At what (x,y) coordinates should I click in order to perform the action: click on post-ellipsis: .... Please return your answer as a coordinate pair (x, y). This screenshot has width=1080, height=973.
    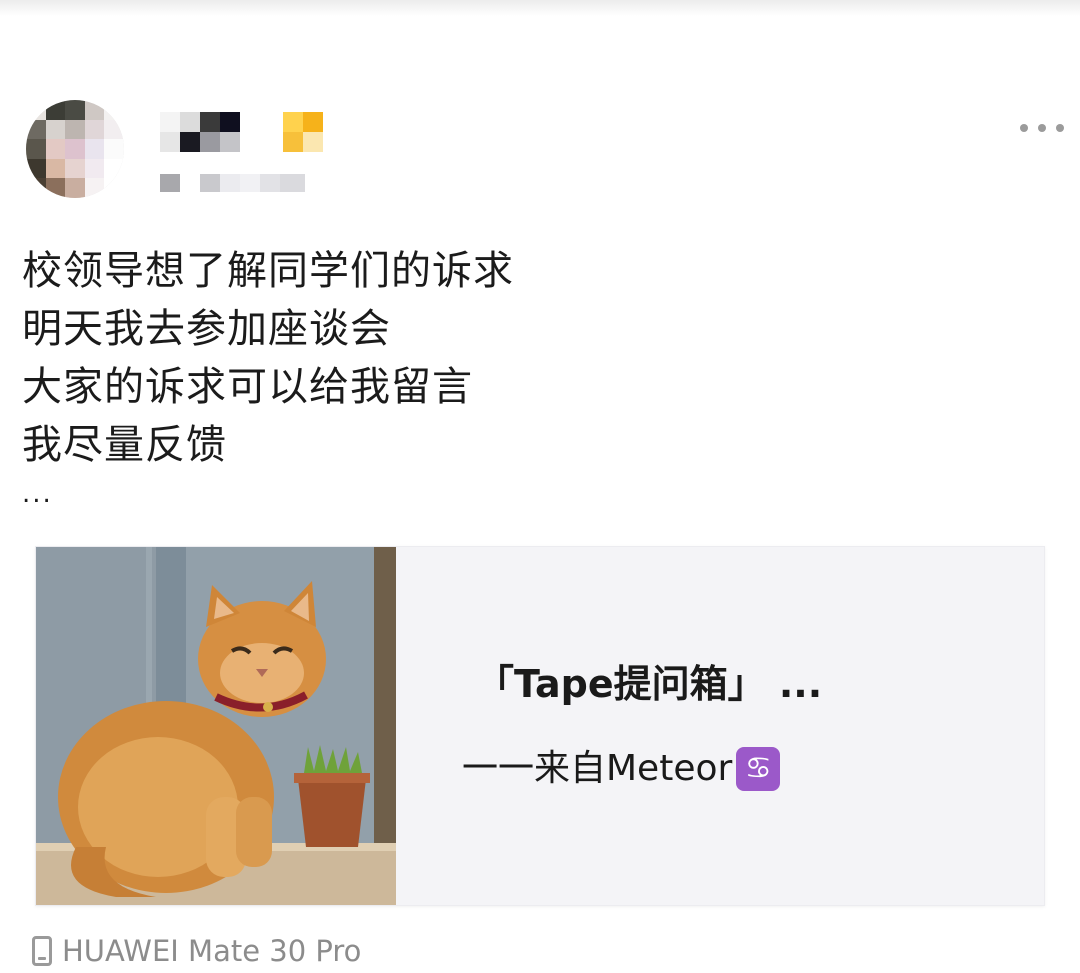
    Looking at the image, I should click on (37, 494).